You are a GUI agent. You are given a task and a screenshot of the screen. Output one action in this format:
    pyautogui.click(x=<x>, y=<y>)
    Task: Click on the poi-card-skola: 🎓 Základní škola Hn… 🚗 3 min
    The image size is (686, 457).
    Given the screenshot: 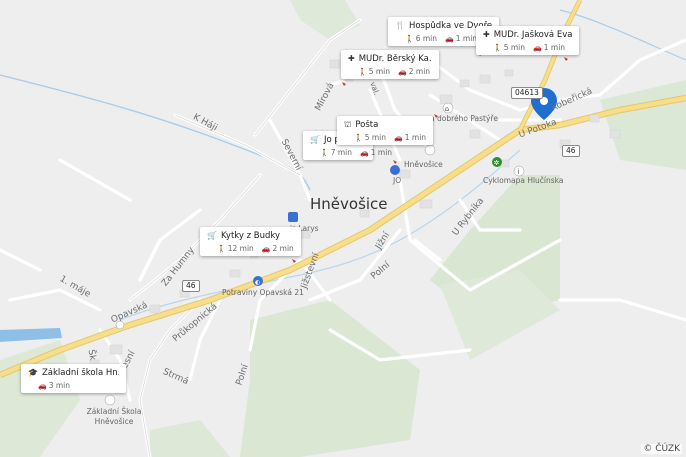 What is the action you would take?
    pyautogui.click(x=73, y=378)
    